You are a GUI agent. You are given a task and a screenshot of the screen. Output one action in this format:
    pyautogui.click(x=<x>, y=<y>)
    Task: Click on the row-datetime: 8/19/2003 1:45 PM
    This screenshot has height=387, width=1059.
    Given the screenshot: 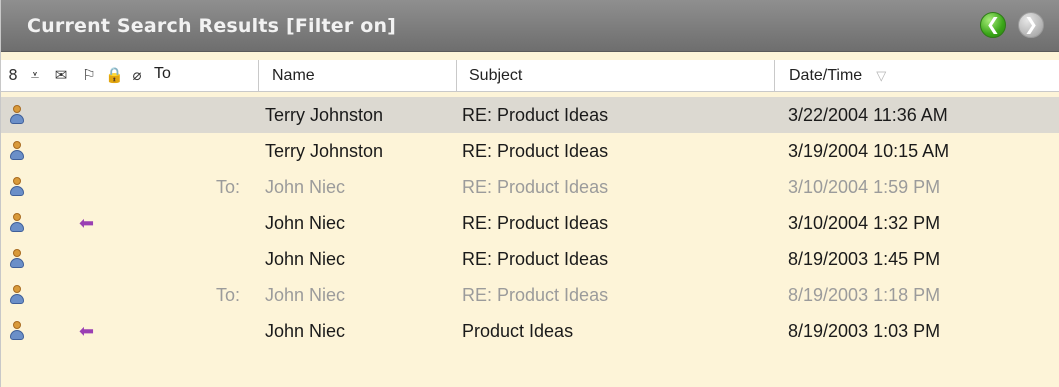 What is the action you would take?
    pyautogui.click(x=864, y=259)
    